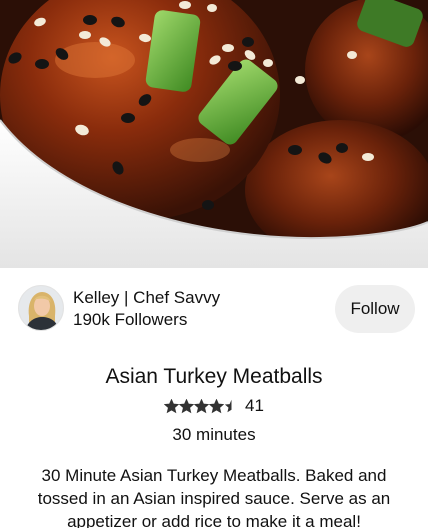 The height and width of the screenshot is (528, 428). What do you see at coordinates (228, 405) in the screenshot?
I see `star-half-icon` at bounding box center [228, 405].